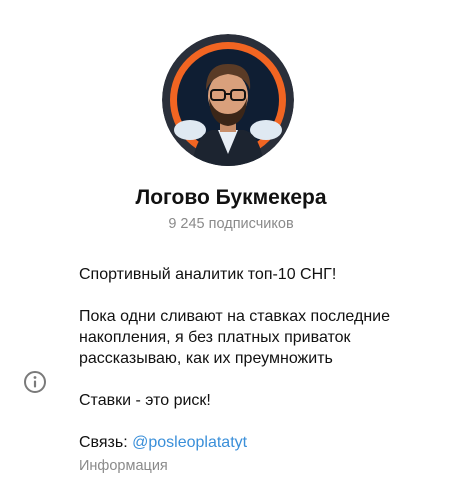 The height and width of the screenshot is (495, 462). I want to click on channel-avatar, so click(228, 100).